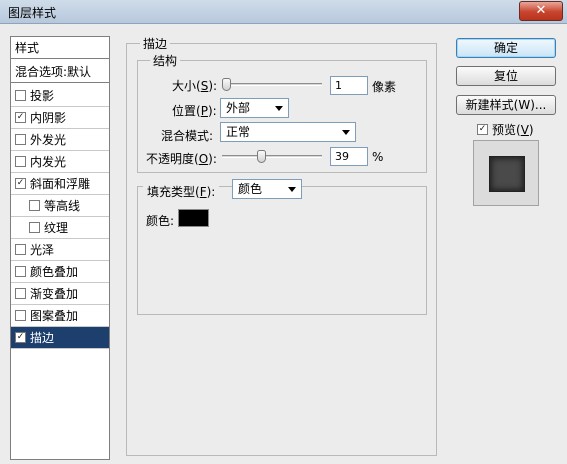 The height and width of the screenshot is (464, 567). I want to click on style-item: 内阴影, so click(60, 118).